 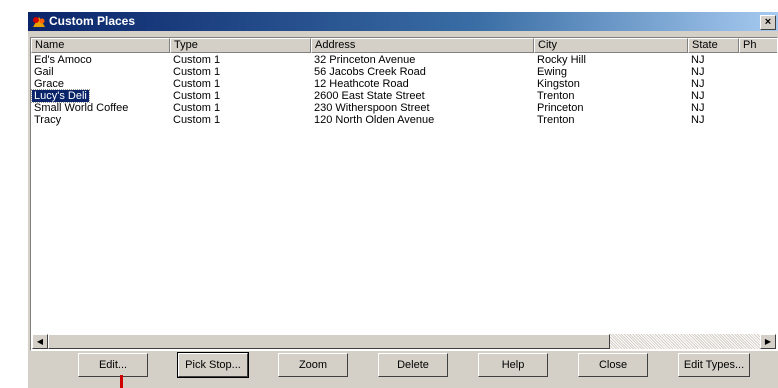 I want to click on cell-address: 32 Princeton Avenue, so click(x=365, y=60).